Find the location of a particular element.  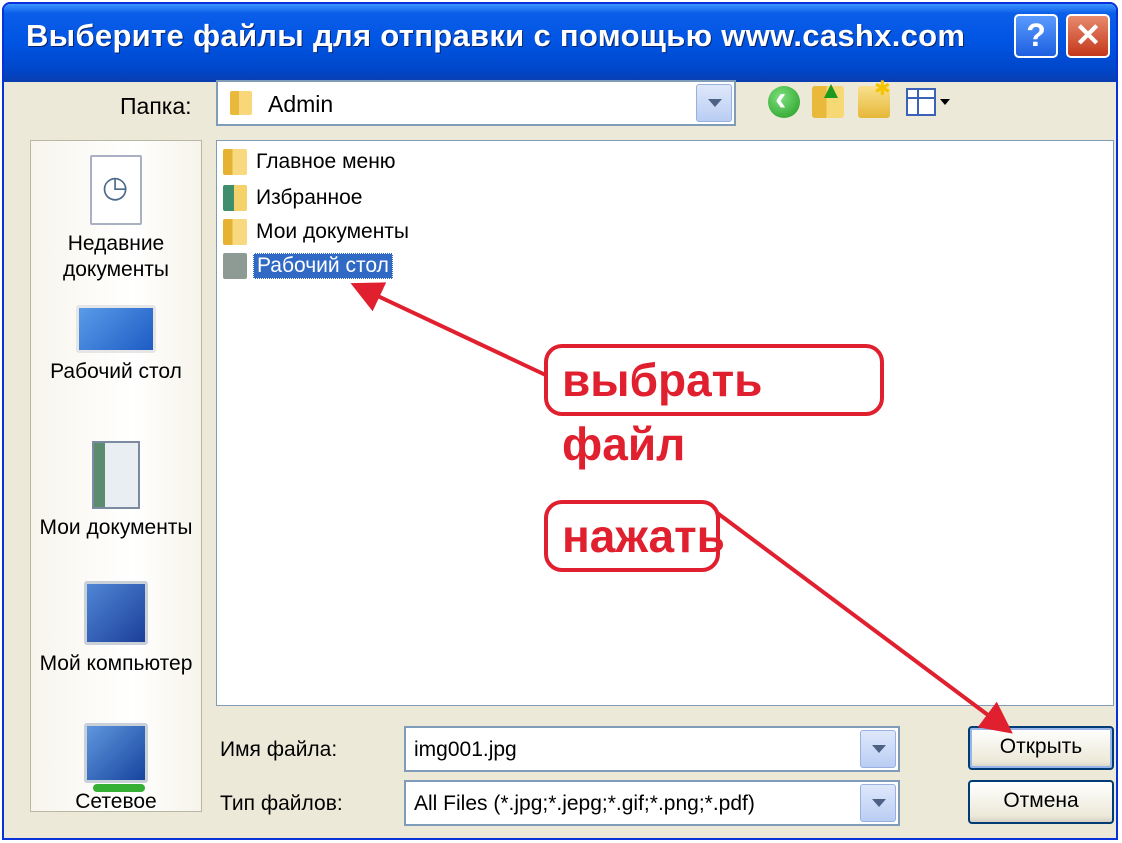

favorites-folder-icon is located at coordinates (235, 198).